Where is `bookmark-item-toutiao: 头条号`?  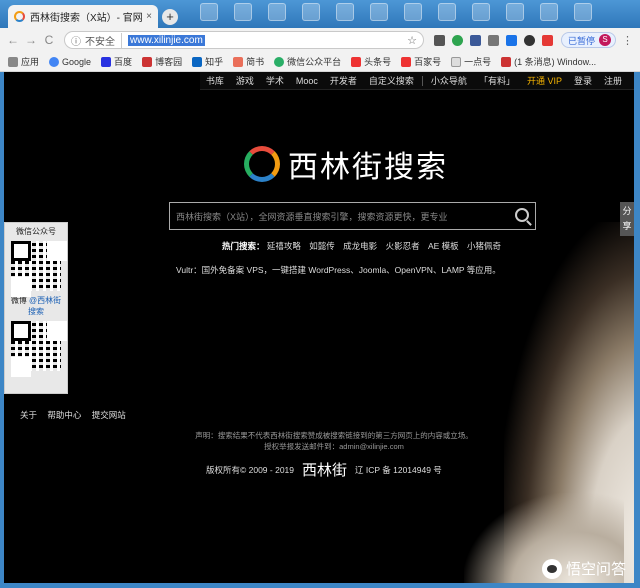 bookmark-item-toutiao: 头条号 is located at coordinates (371, 61).